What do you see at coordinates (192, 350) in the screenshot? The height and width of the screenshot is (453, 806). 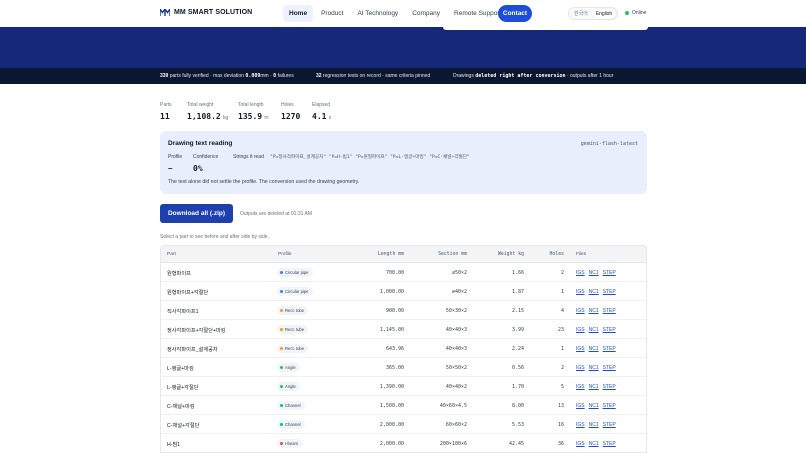 I see `cell-part: 정사각파이프_설계공차` at bounding box center [192, 350].